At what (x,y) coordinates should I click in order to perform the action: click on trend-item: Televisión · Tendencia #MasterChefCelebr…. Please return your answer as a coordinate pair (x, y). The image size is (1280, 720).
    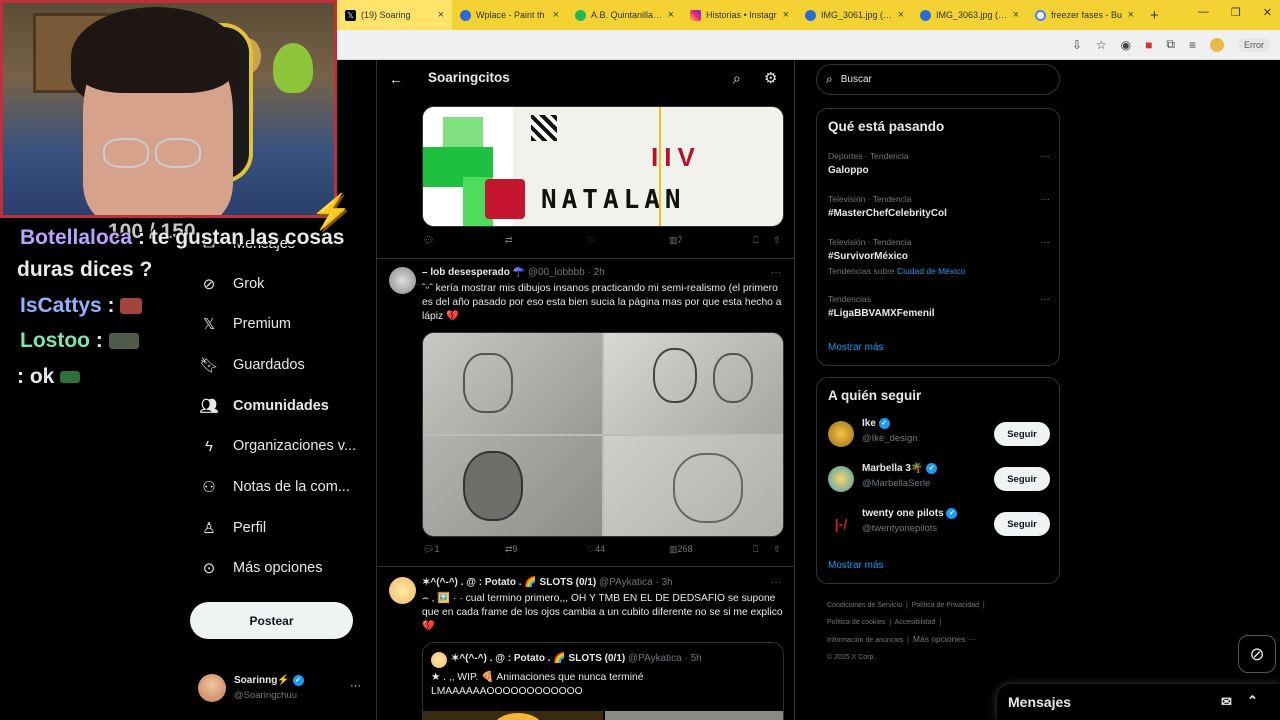
    Looking at the image, I should click on (939, 206).